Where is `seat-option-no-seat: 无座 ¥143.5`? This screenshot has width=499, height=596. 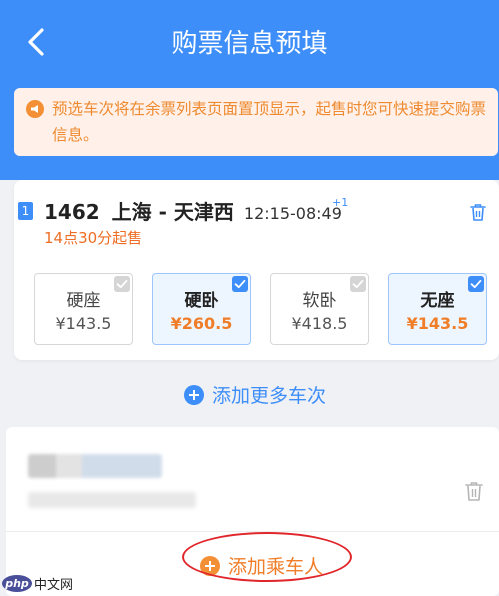 seat-option-no-seat: 无座 ¥143.5 is located at coordinates (437, 309).